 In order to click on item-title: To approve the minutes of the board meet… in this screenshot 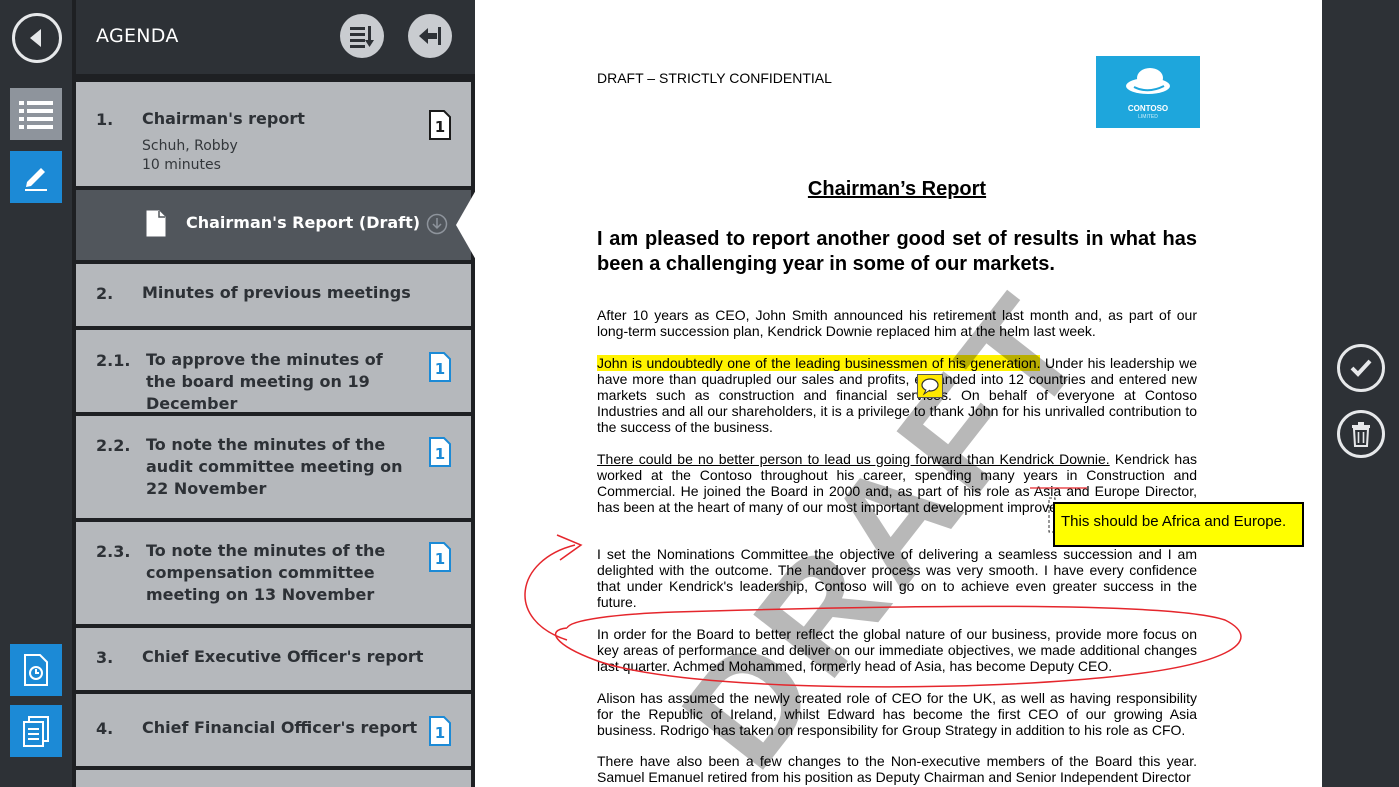, I will do `click(264, 381)`.